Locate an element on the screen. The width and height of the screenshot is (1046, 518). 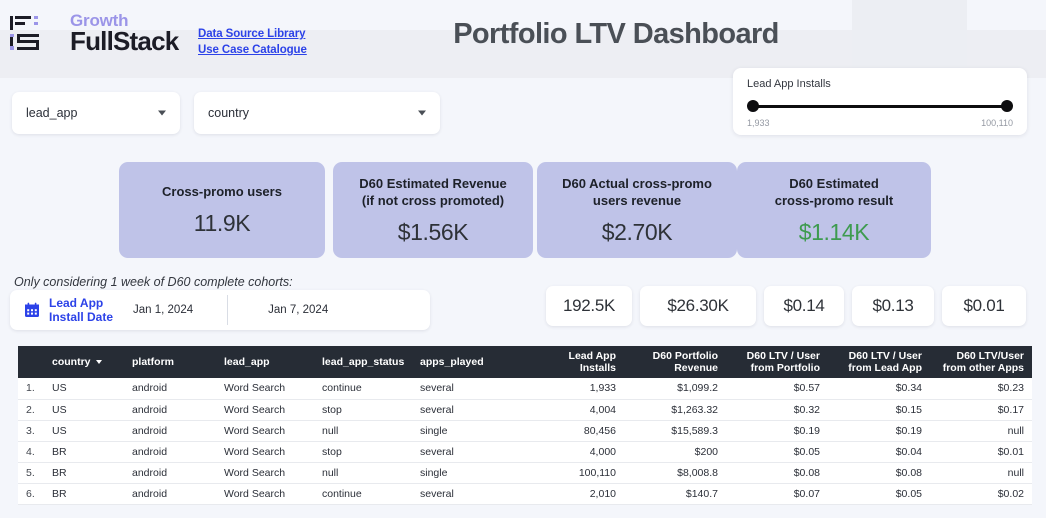
table-cell-idx: 4. is located at coordinates (31, 452).